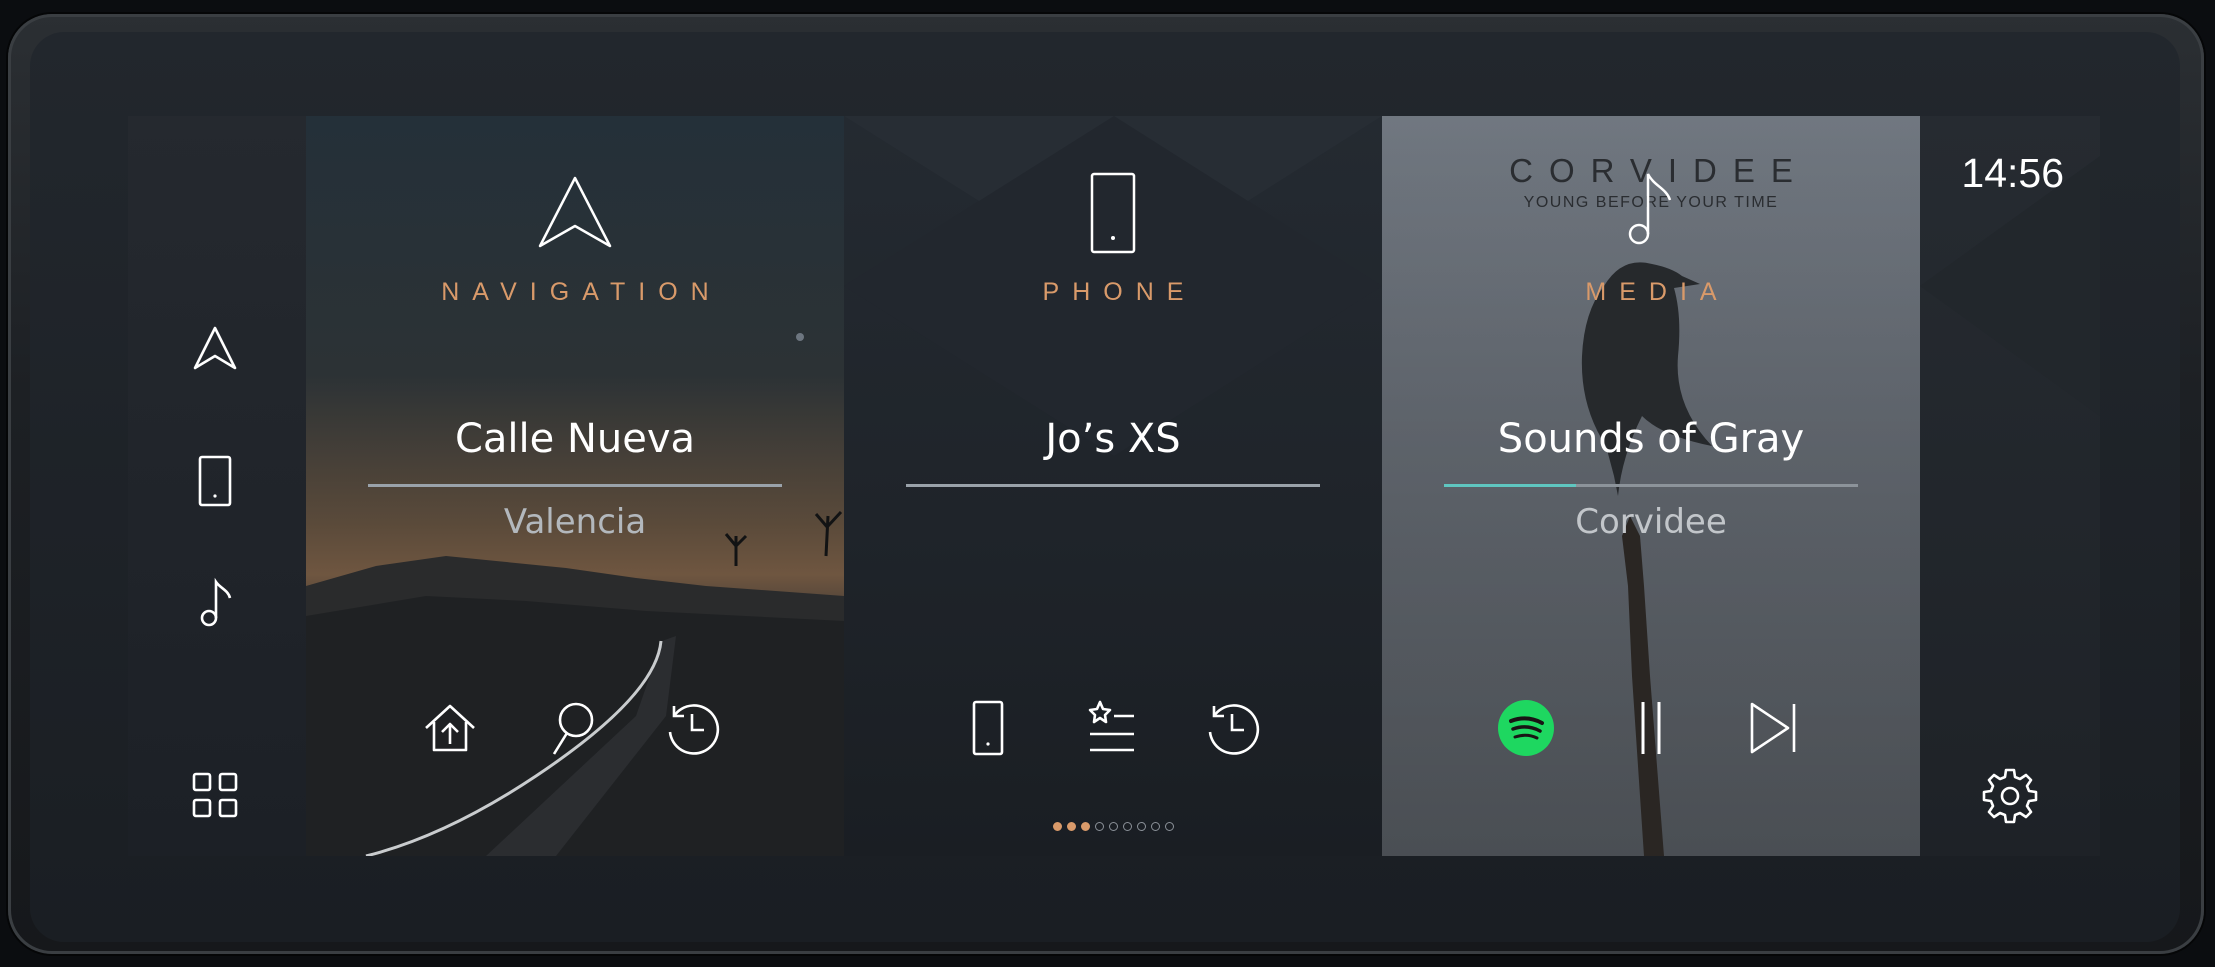 The width and height of the screenshot is (2215, 967). I want to click on navigation-title-icon, so click(575, 213).